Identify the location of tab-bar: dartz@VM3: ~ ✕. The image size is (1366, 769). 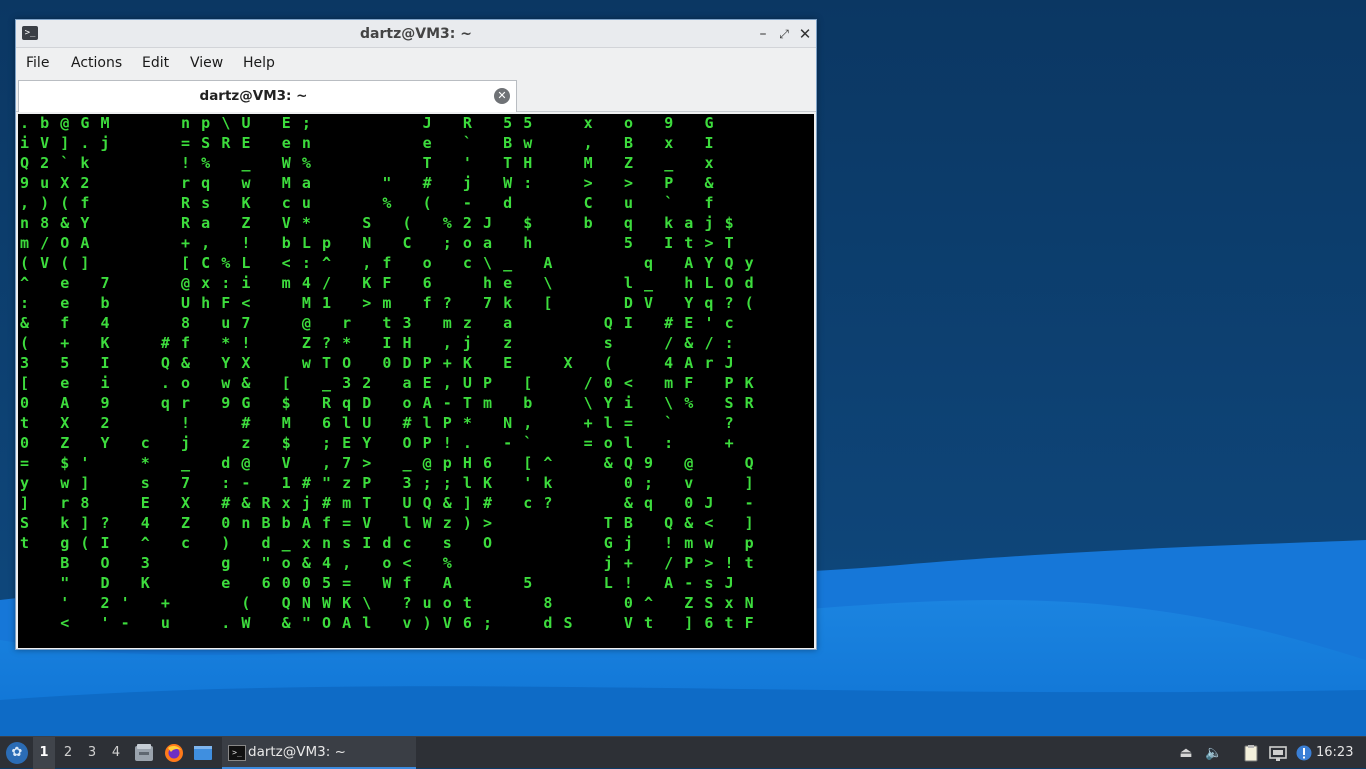
(416, 95).